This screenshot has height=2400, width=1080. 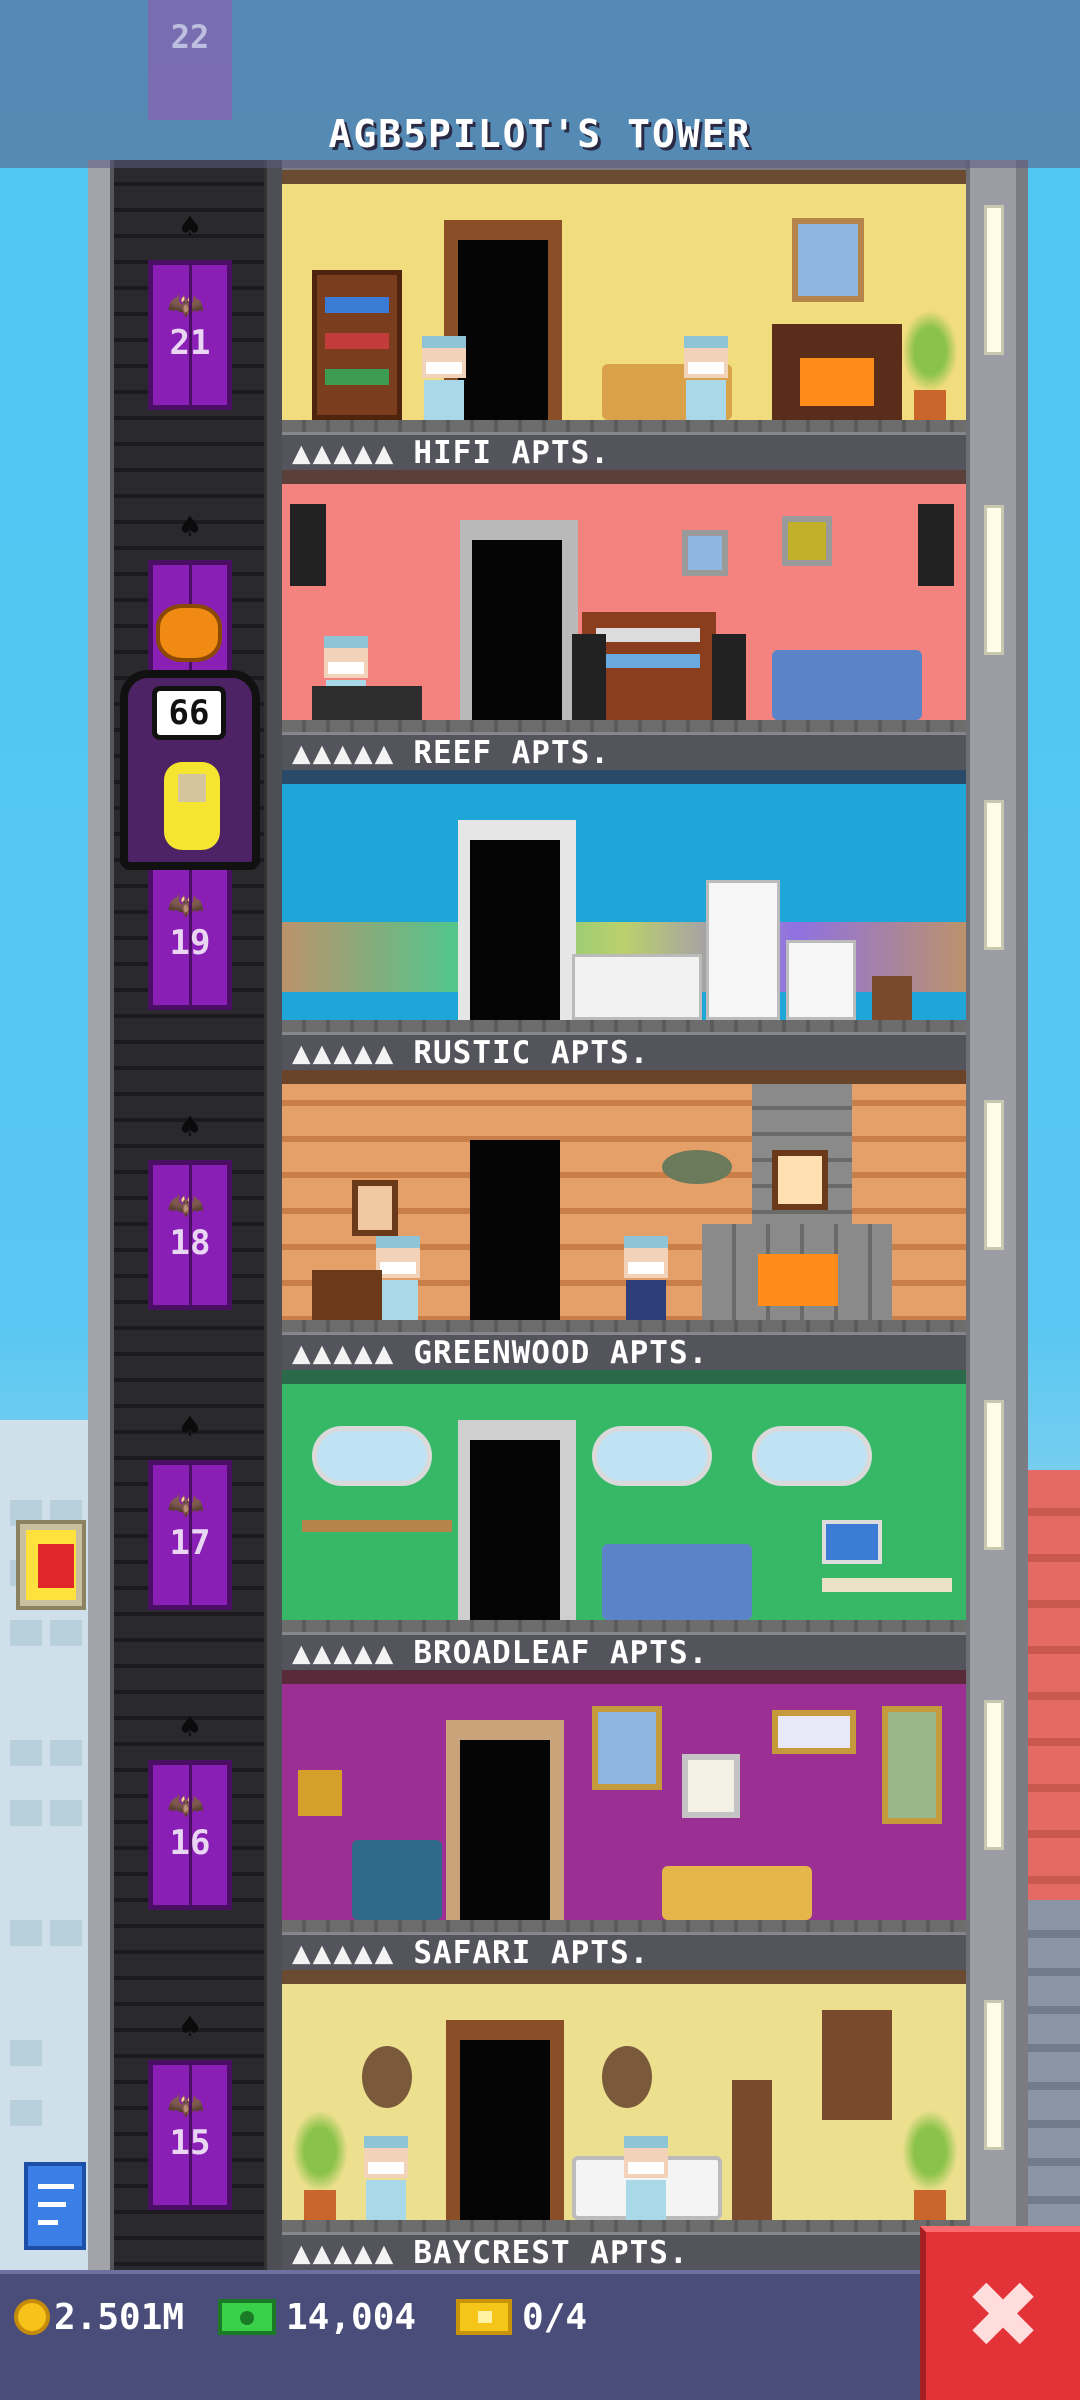 What do you see at coordinates (821, 980) in the screenshot?
I see `stove` at bounding box center [821, 980].